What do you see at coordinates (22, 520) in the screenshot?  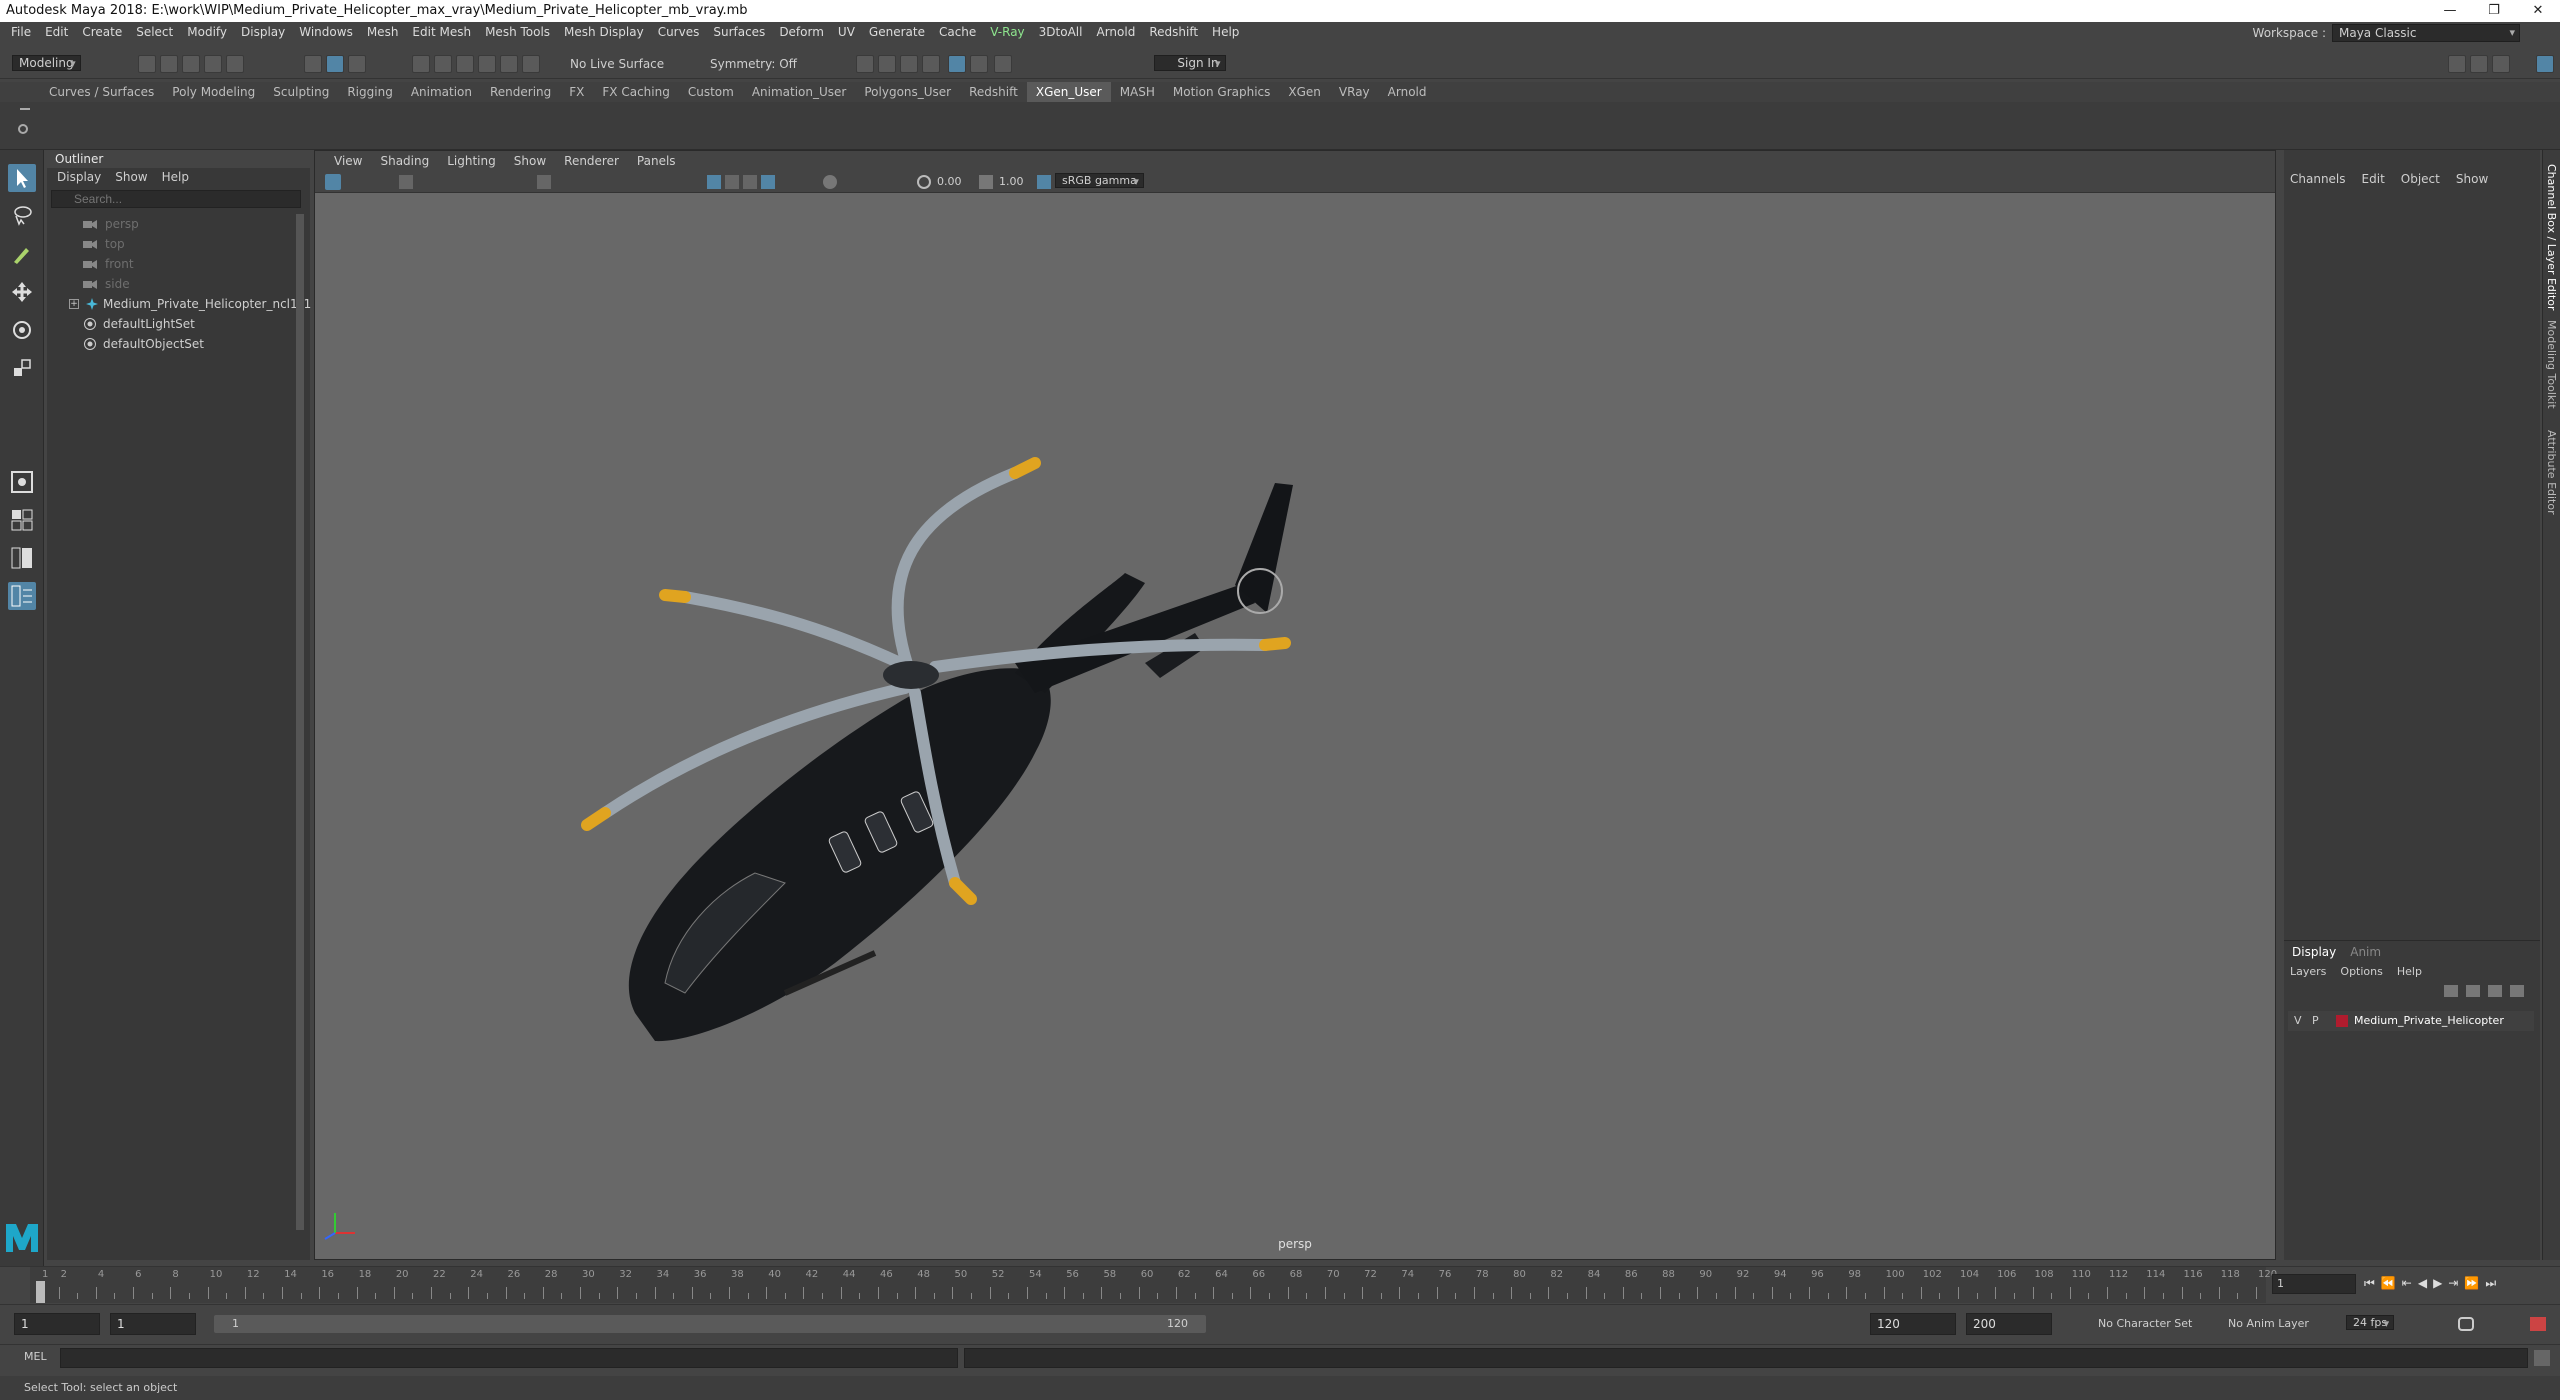 I see `four-view-layout-icon` at bounding box center [22, 520].